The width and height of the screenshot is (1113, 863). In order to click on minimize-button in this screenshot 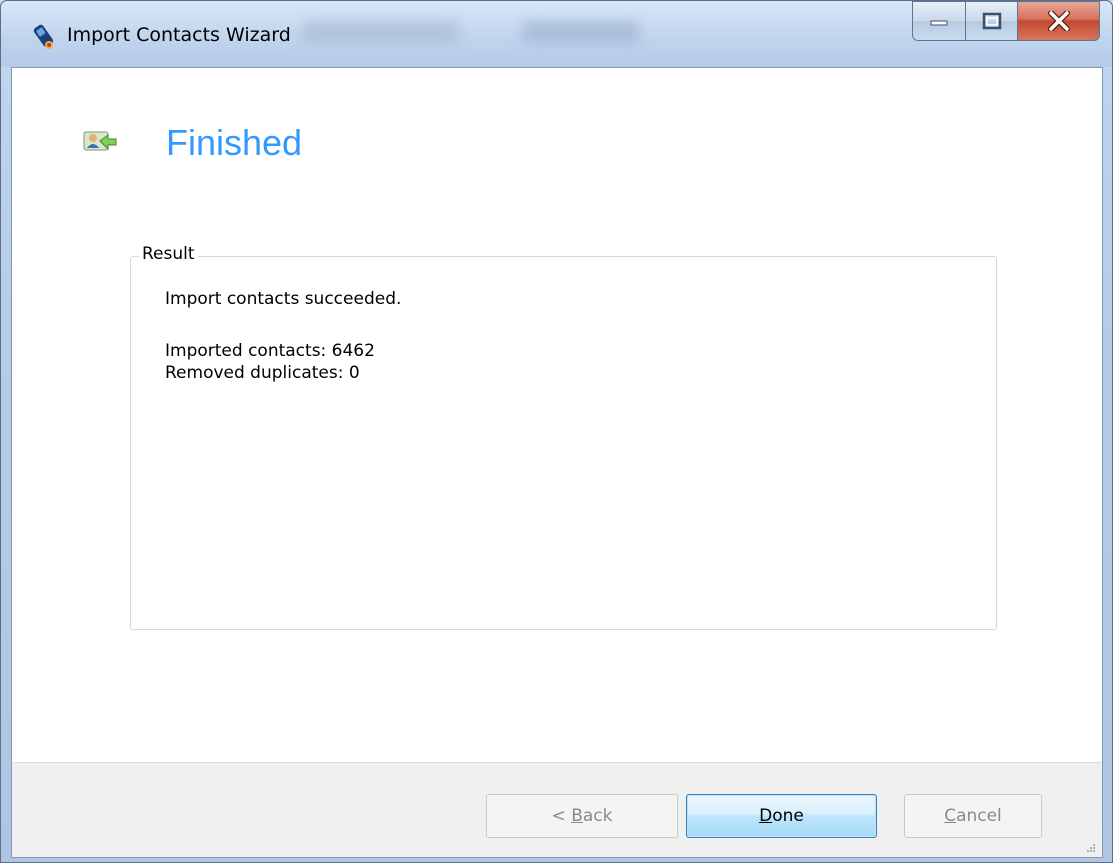, I will do `click(939, 21)`.